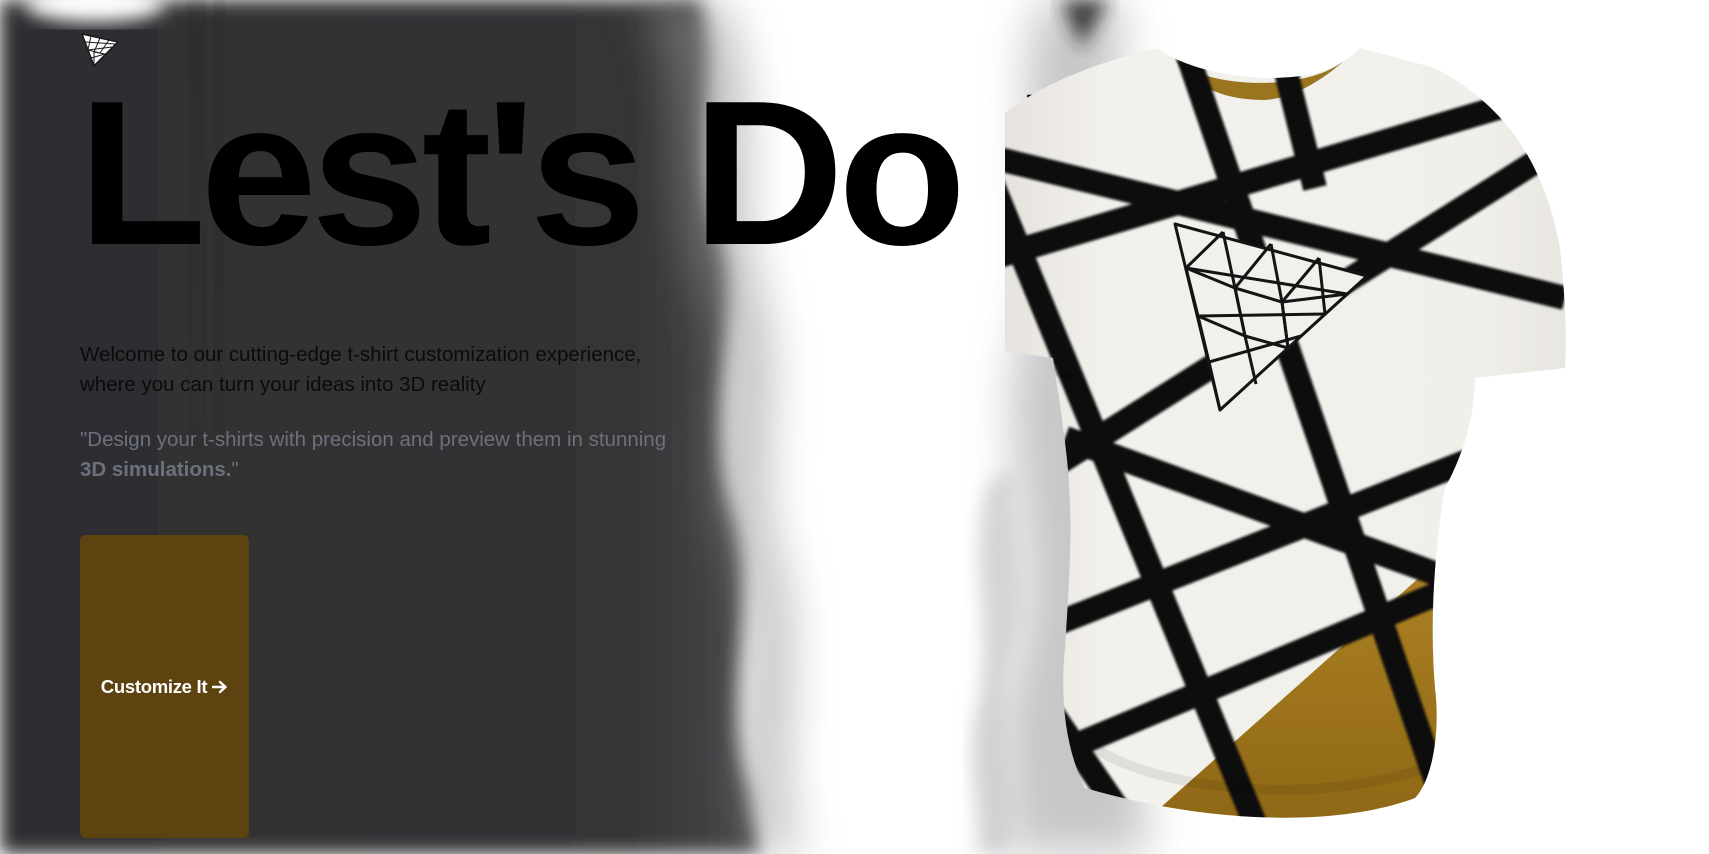 The height and width of the screenshot is (854, 1709). Describe the element at coordinates (235, 469) in the screenshot. I see `quote-close: "` at that location.